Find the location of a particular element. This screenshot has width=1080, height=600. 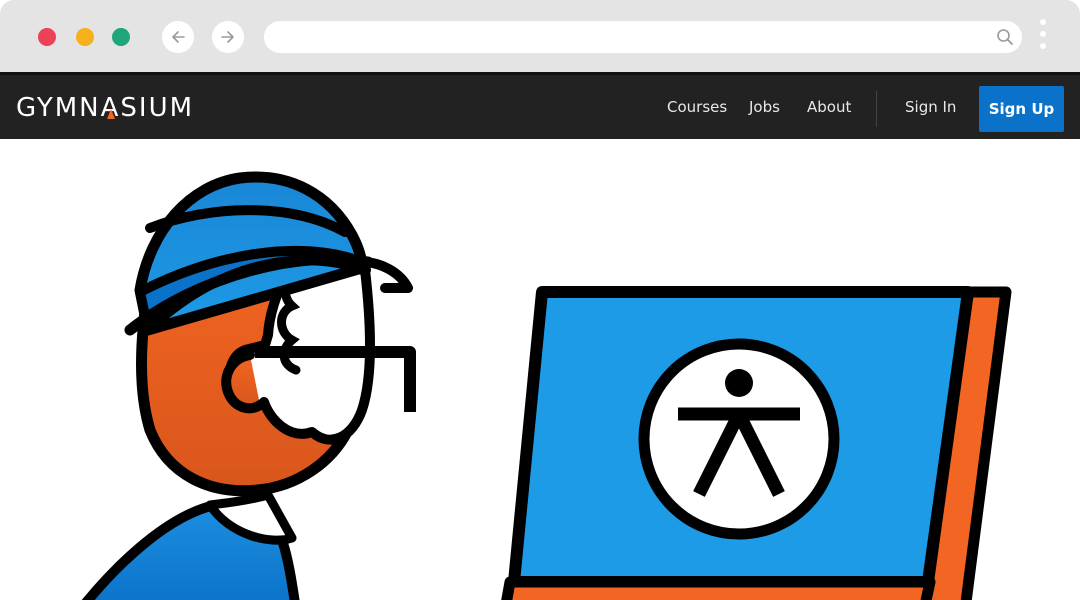

nav-jobs-link: Jobs is located at coordinates (764, 107).